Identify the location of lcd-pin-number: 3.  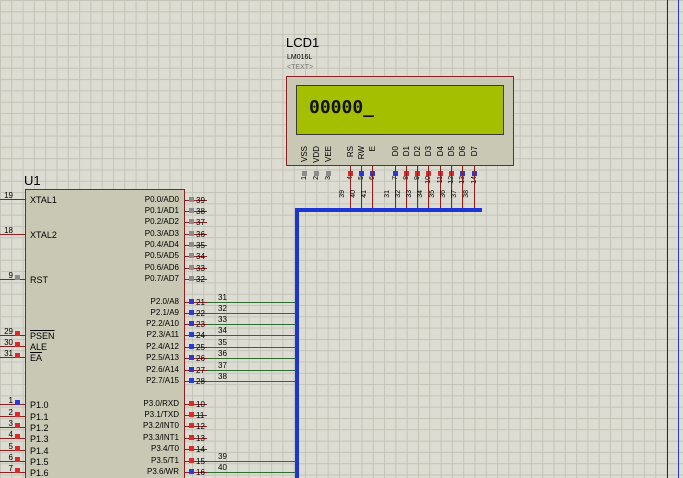
(328, 178).